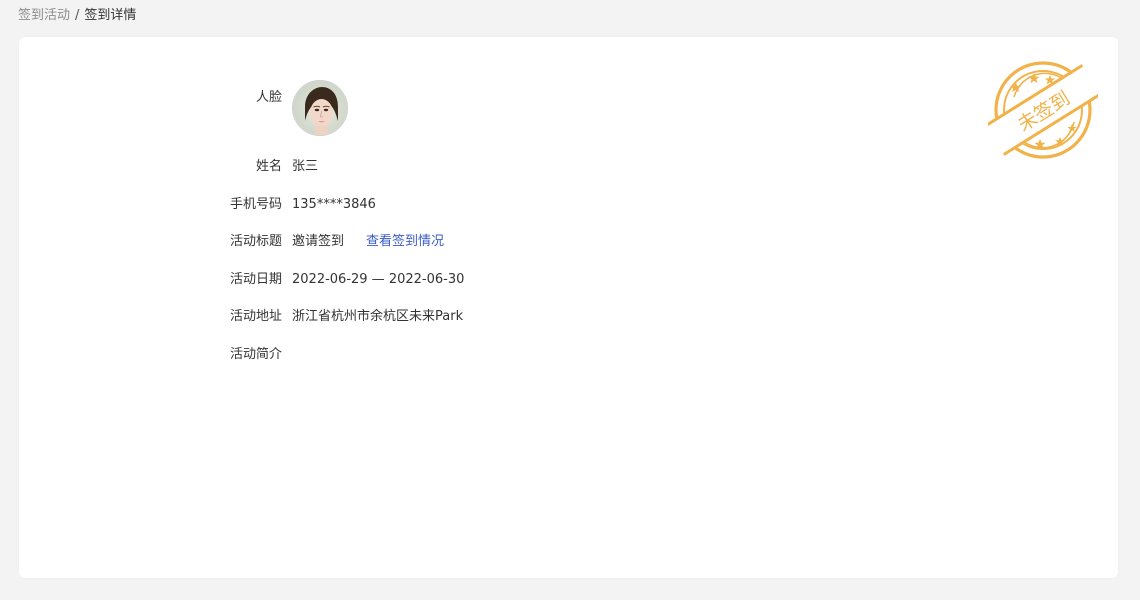  Describe the element at coordinates (318, 241) in the screenshot. I see `activity-title-value: 邀请签到` at that location.